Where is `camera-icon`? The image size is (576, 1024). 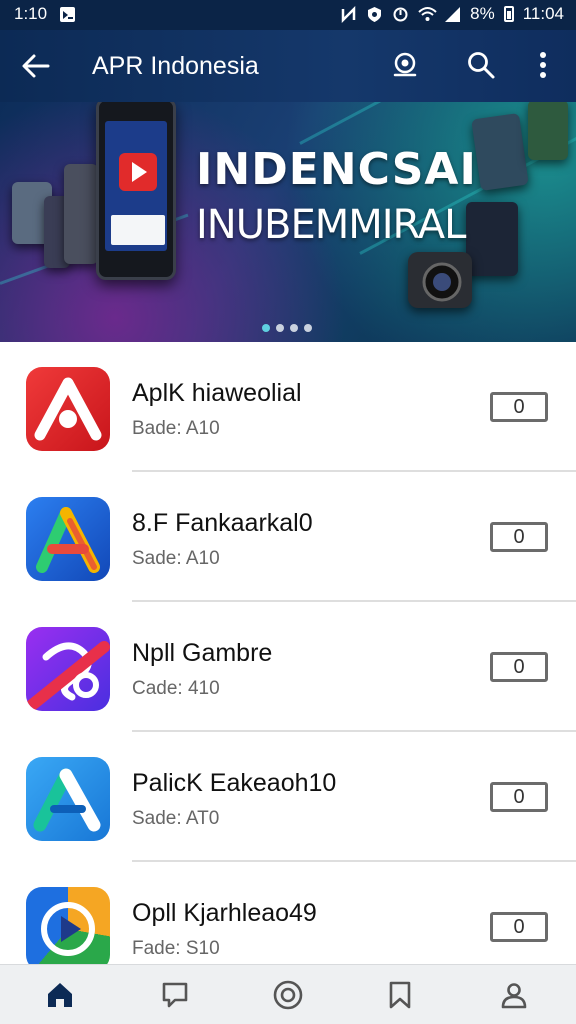
camera-icon is located at coordinates (405, 65).